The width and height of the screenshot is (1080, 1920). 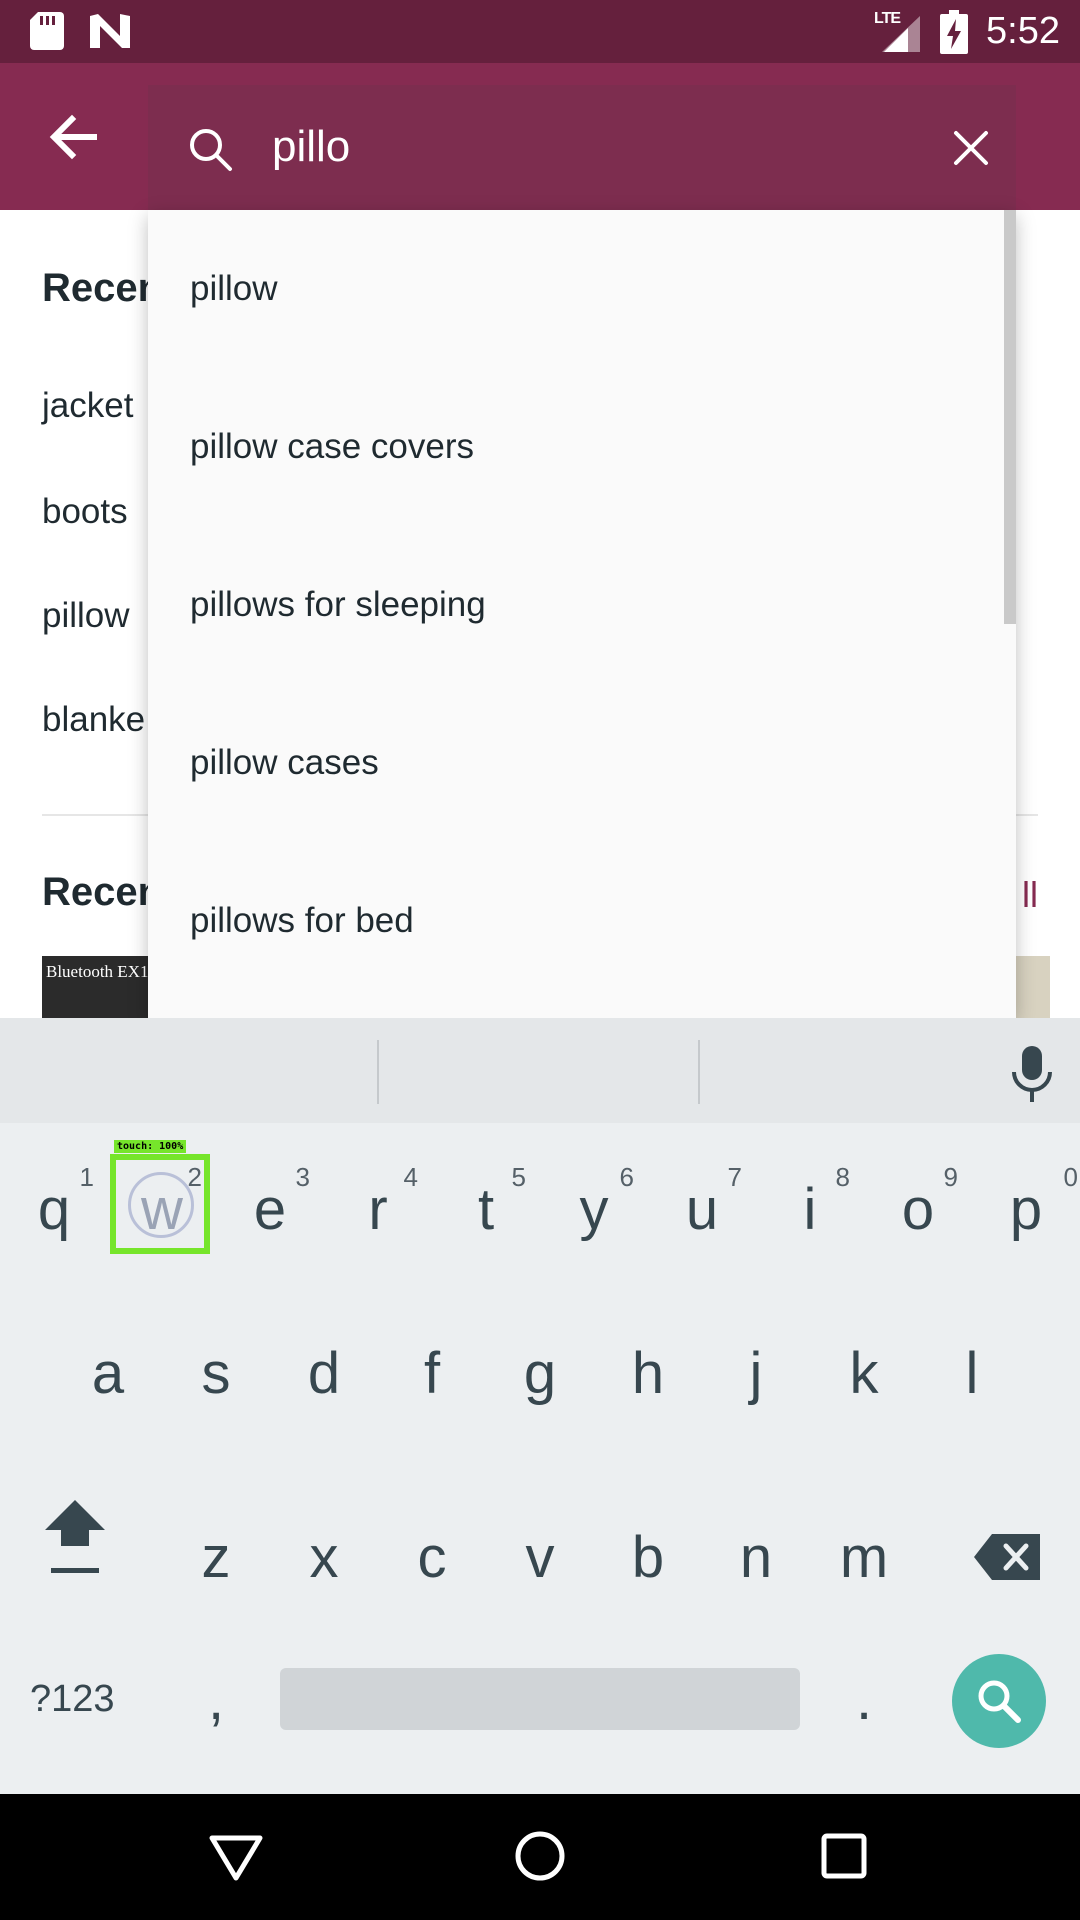 I want to click on key-b: b, so click(x=648, y=1557).